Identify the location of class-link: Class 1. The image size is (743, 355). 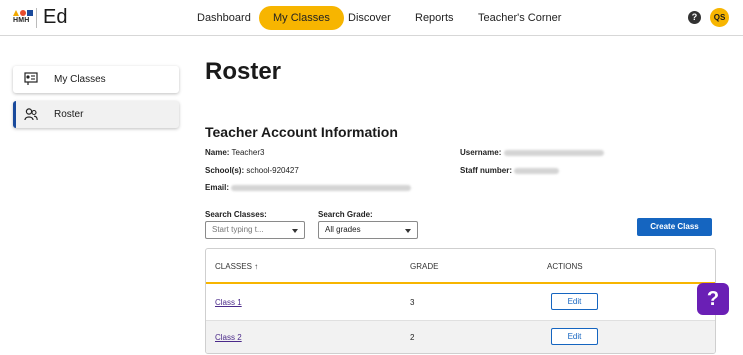
(228, 302).